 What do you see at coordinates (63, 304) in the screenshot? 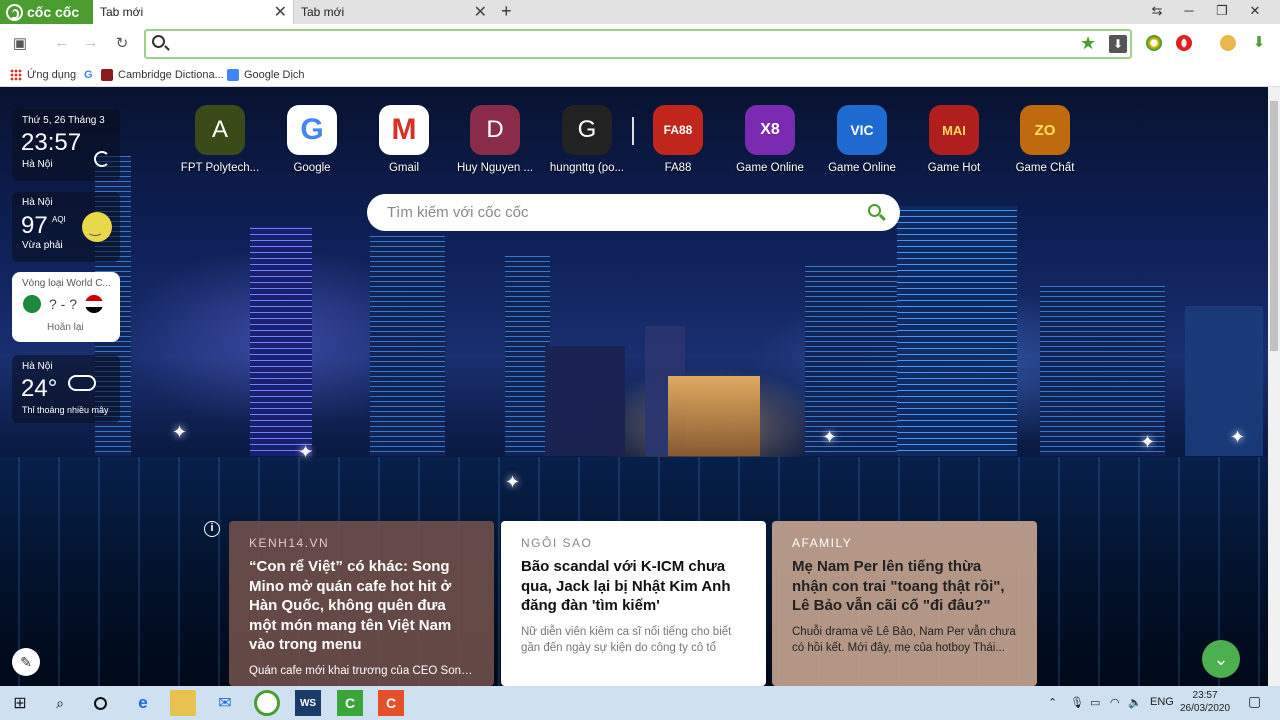
I see `football-score: ? - ?` at bounding box center [63, 304].